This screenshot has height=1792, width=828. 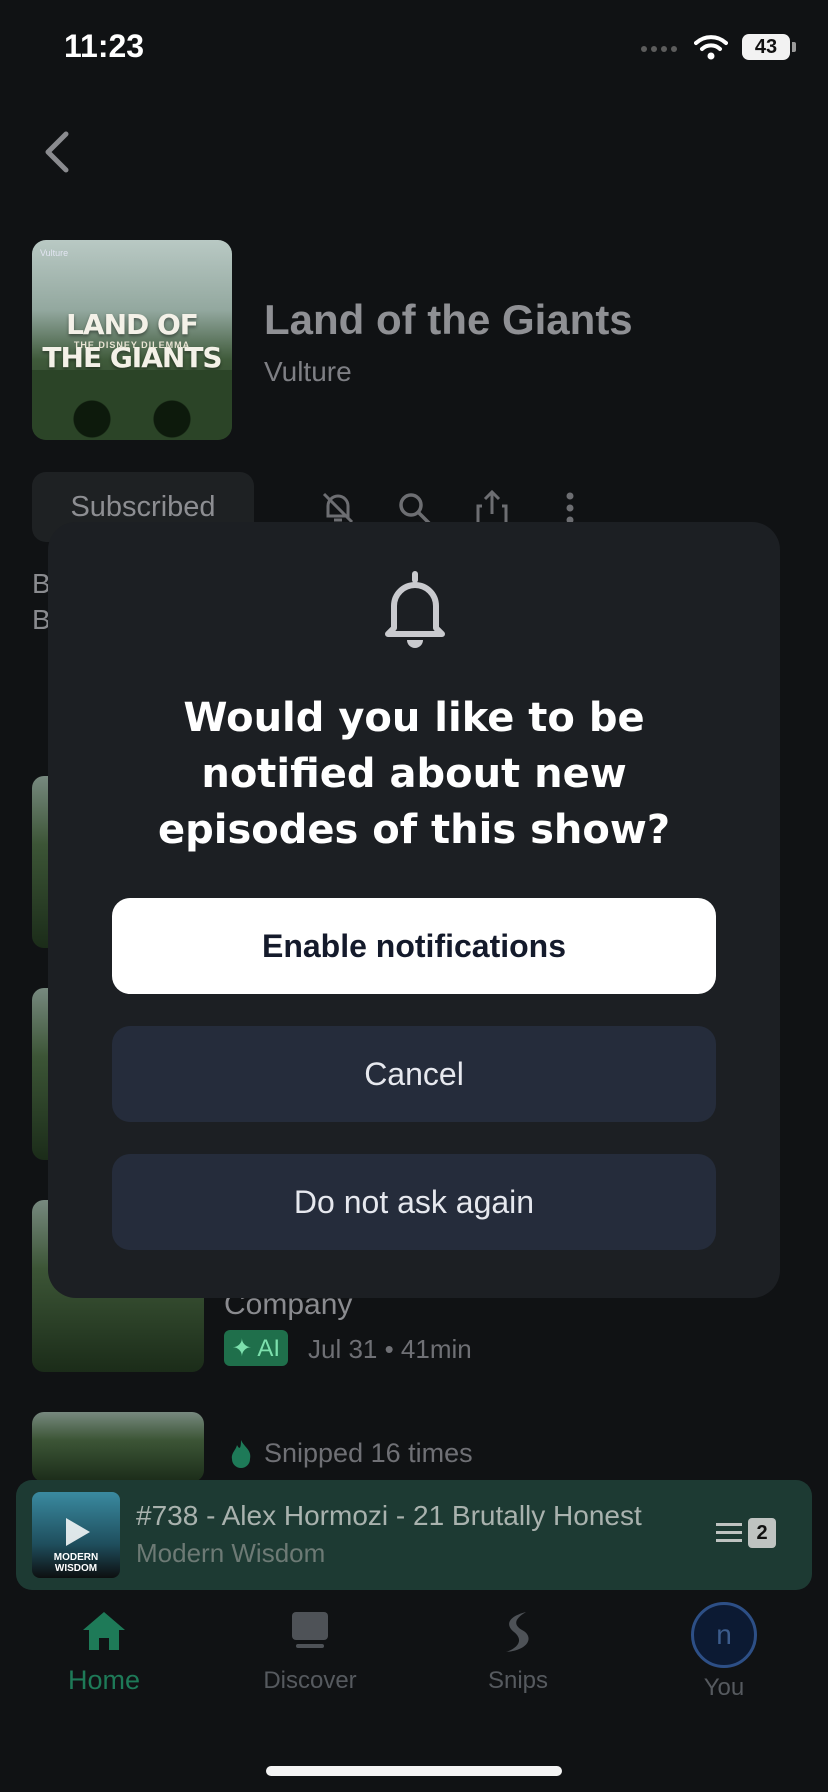 I want to click on home-indicator, so click(x=414, y=1771).